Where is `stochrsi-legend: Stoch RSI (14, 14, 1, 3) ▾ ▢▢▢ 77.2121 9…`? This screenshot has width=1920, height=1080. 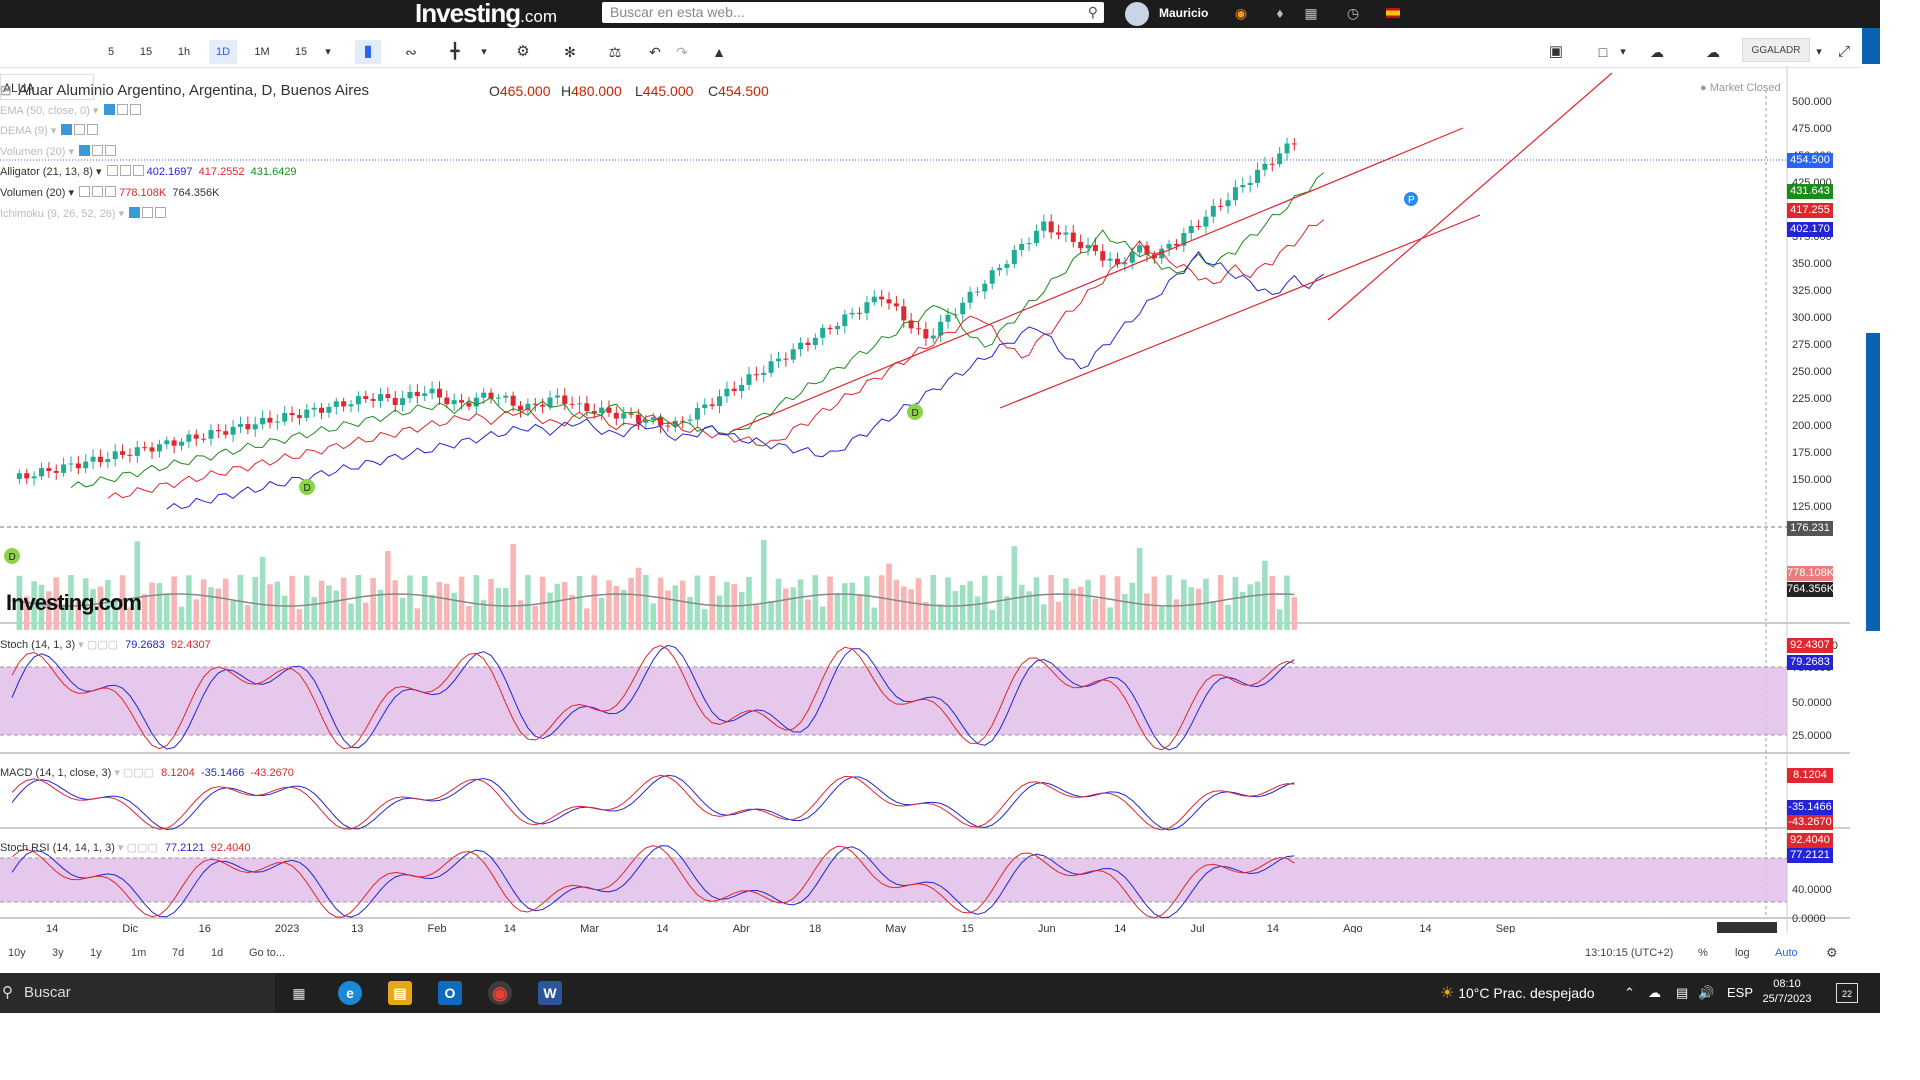 stochrsi-legend: Stoch RSI (14, 14, 1, 3) ▾ ▢▢▢ 77.2121 9… is located at coordinates (125, 847).